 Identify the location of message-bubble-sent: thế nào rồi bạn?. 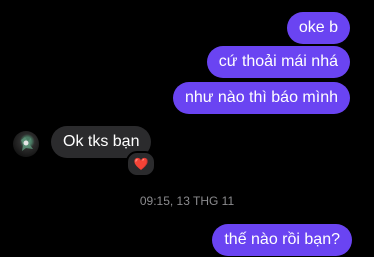
(282, 240).